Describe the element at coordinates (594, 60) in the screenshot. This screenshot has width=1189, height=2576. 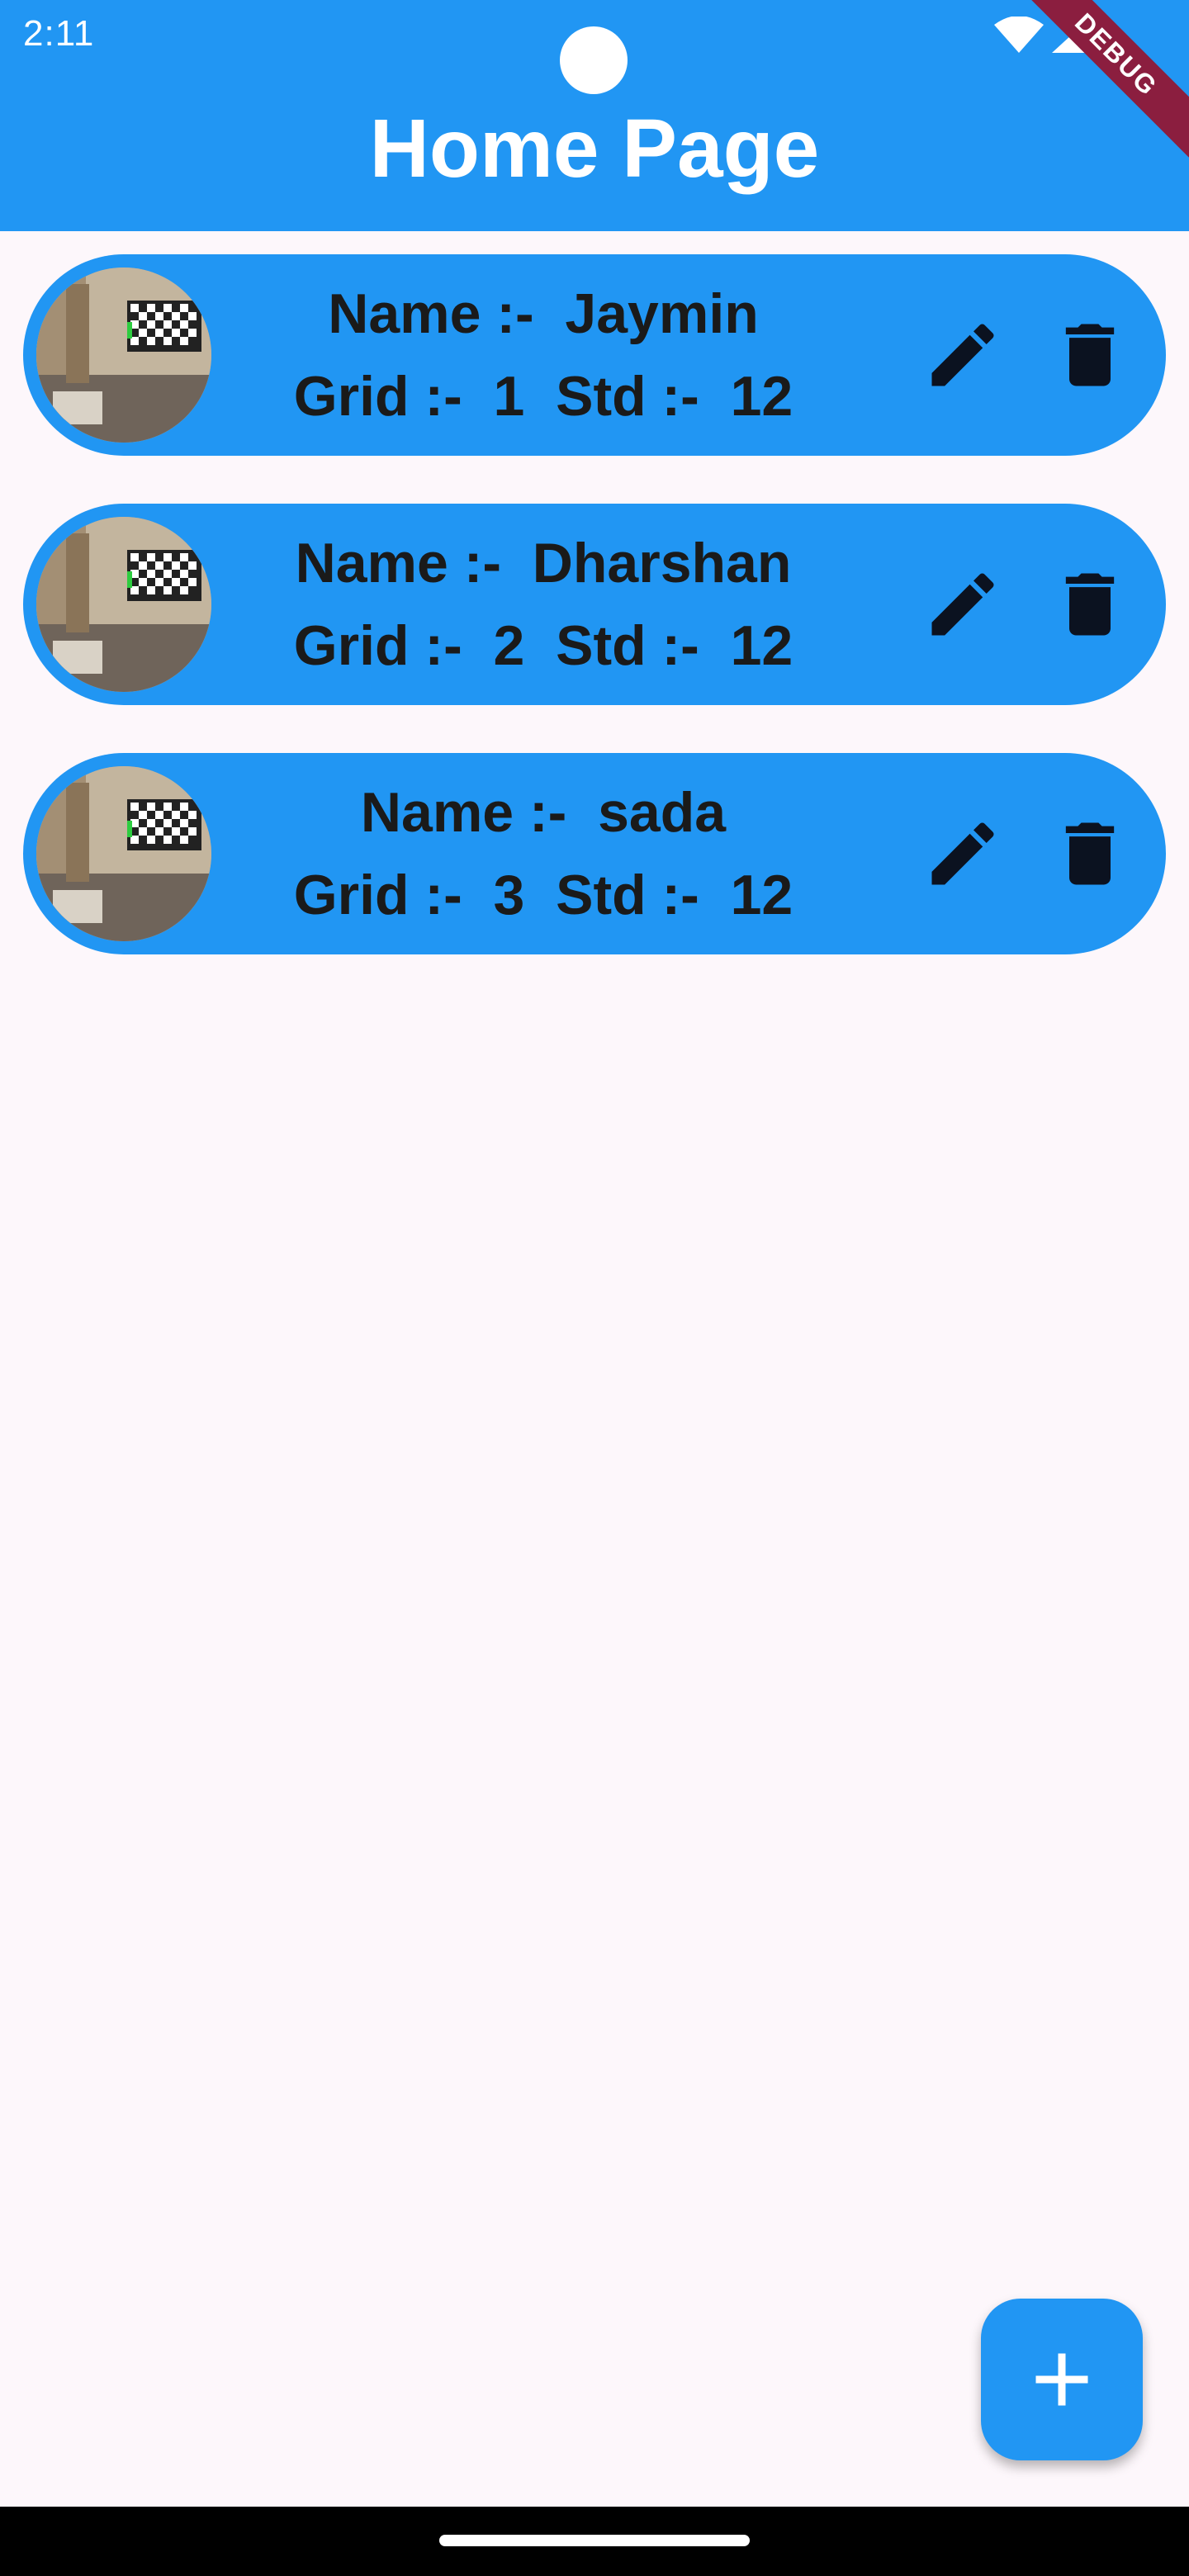
I see `camera-cutout` at that location.